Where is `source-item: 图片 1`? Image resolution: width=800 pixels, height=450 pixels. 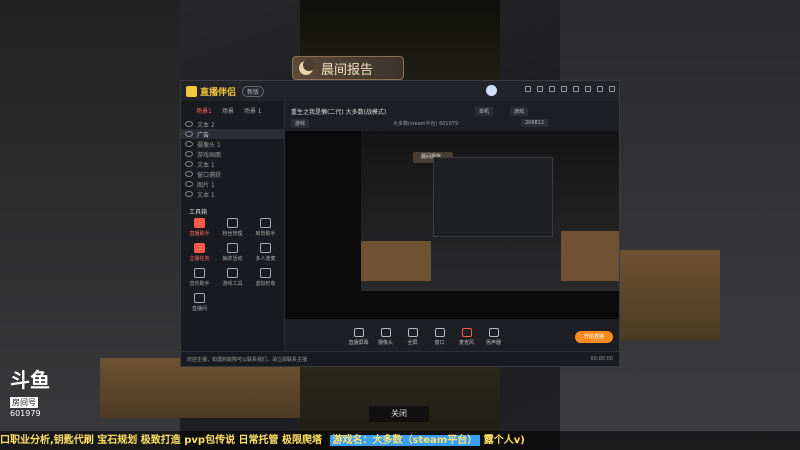 source-item: 图片 1 is located at coordinates (232, 184).